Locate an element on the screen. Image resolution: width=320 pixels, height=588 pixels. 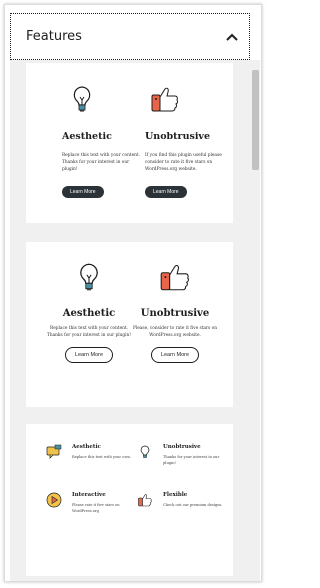
feature-text: Check out our premium designs. is located at coordinates (193, 505).